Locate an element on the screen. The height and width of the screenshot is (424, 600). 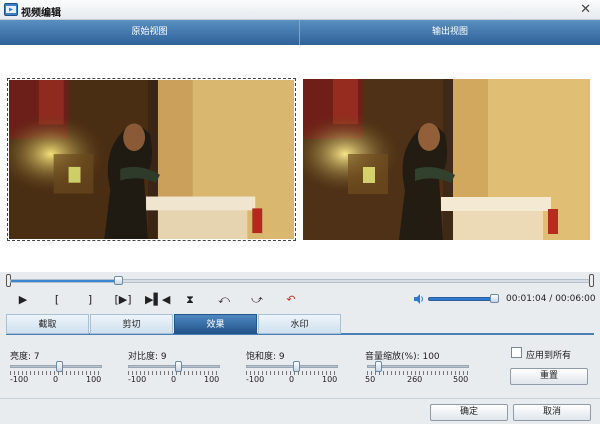
contrast-value: 9 is located at coordinates (163, 357).